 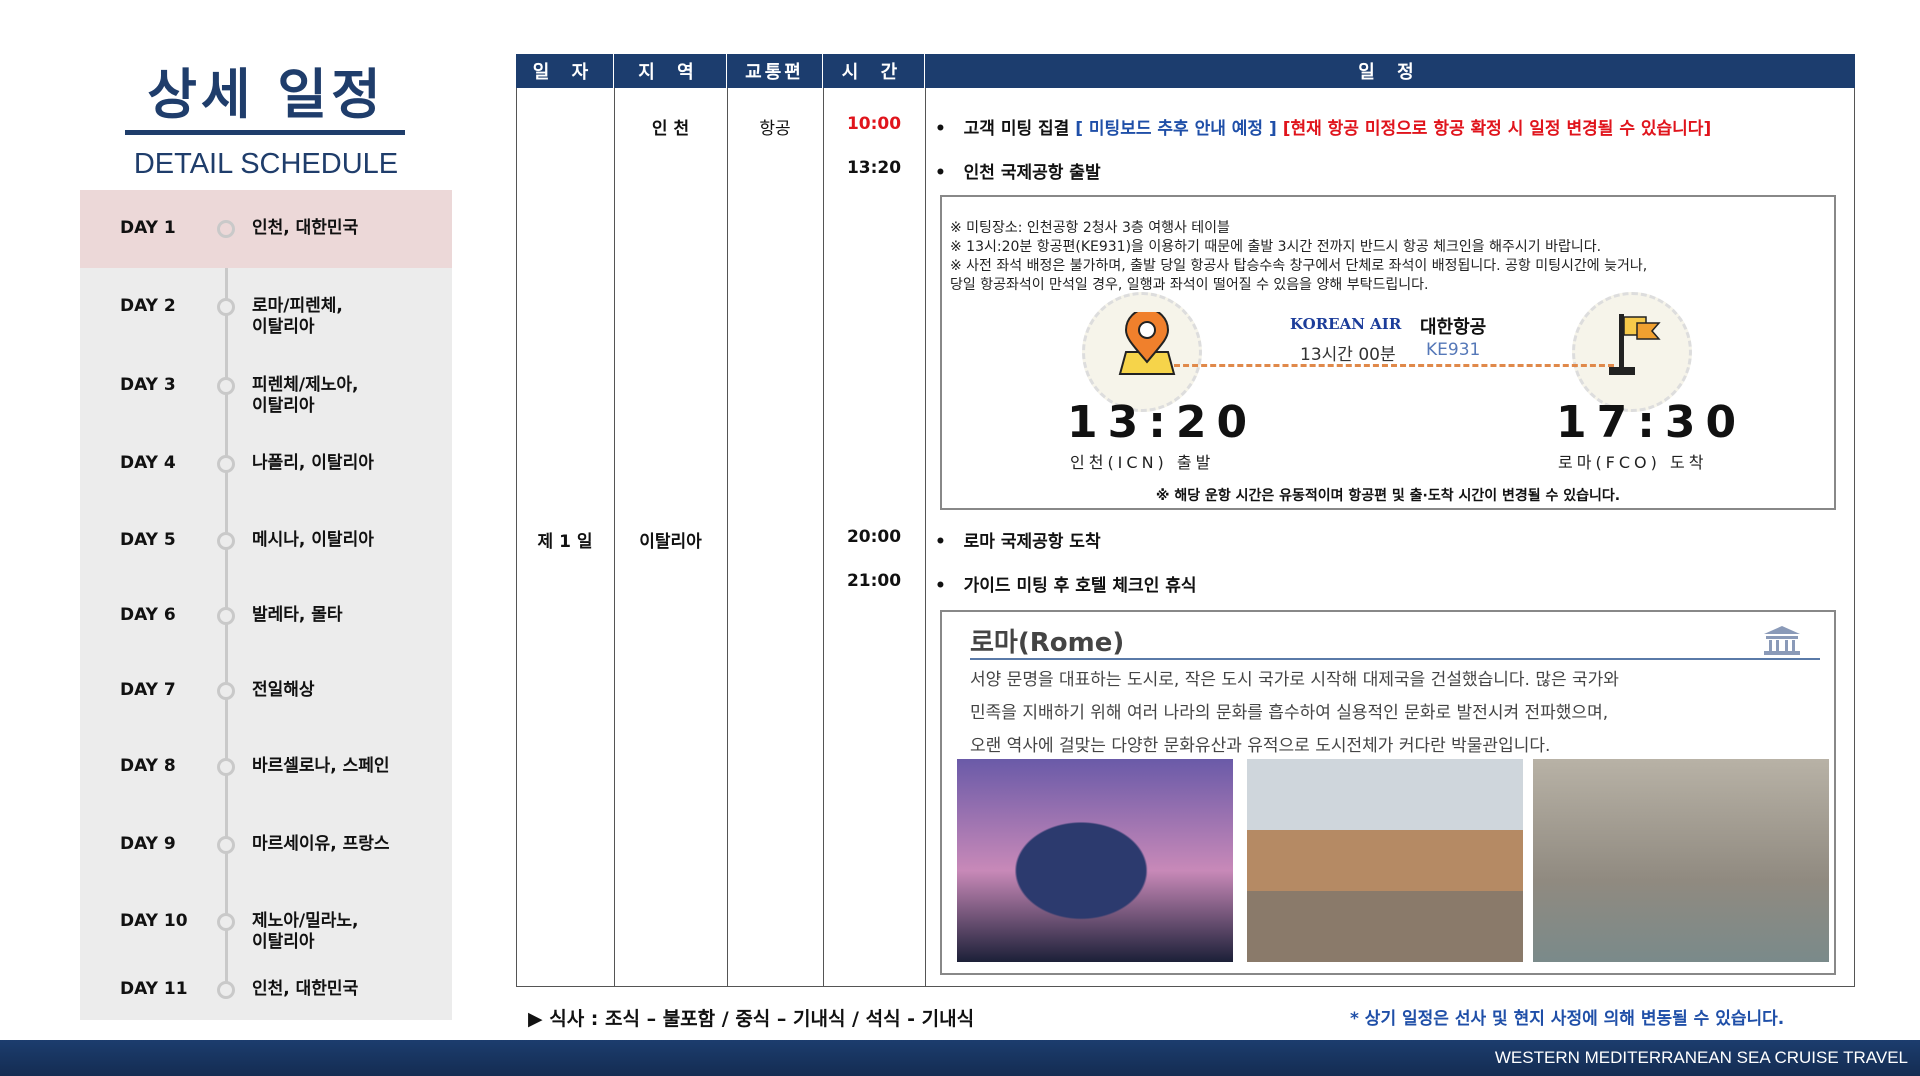 What do you see at coordinates (874, 537) in the screenshot?
I see `time-3: 20:00` at bounding box center [874, 537].